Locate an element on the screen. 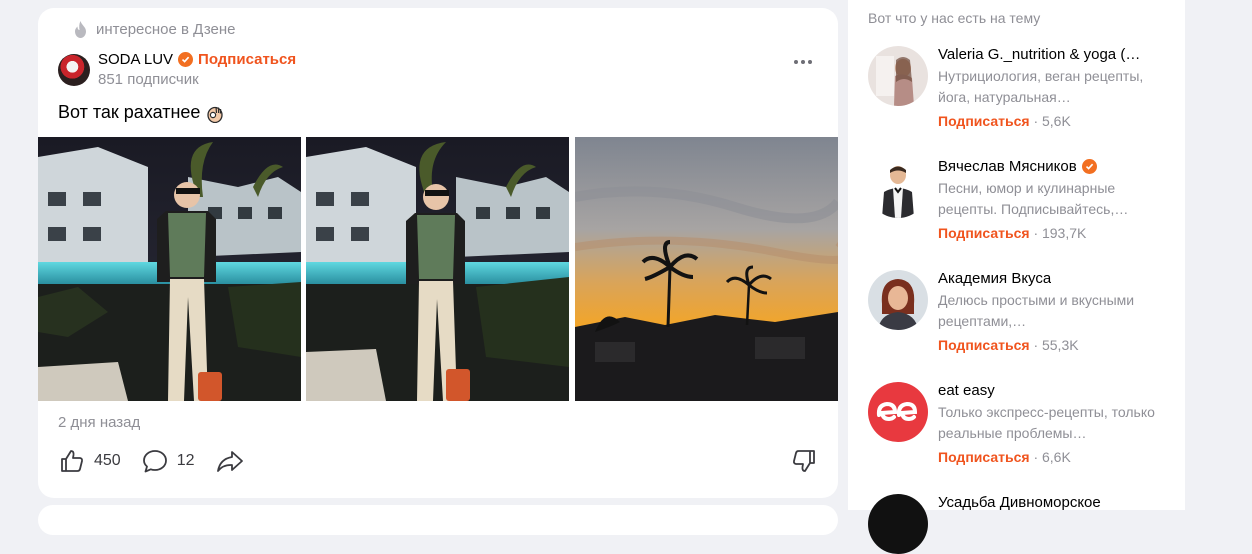  comment-count: 12 is located at coordinates (185, 460).